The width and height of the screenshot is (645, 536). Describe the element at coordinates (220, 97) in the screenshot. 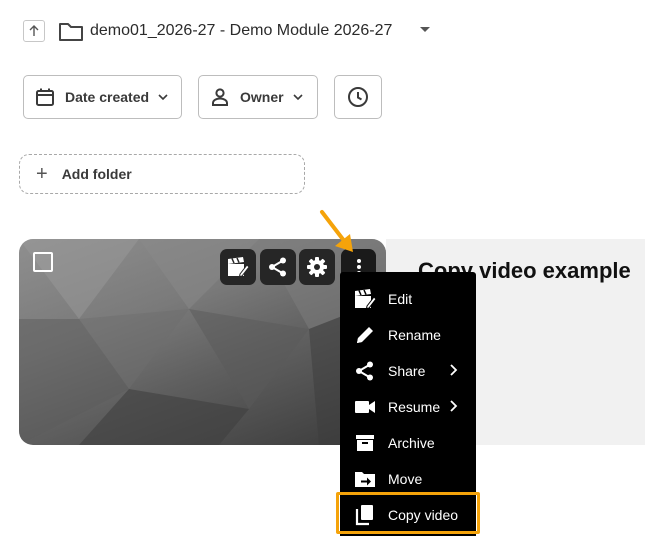

I see `person-icon` at that location.